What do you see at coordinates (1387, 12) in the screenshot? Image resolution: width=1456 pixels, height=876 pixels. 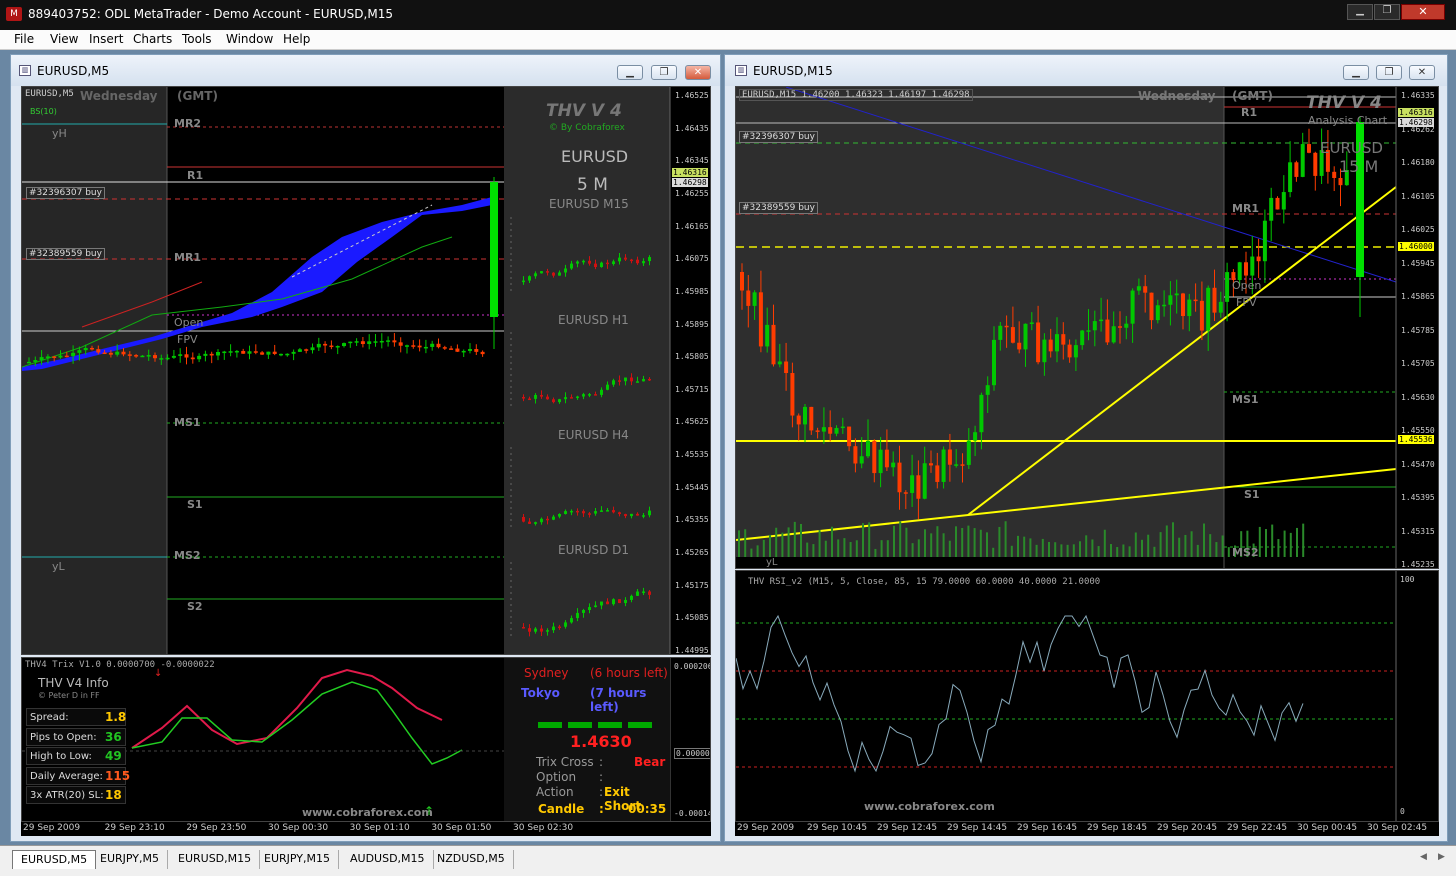 I see `maximize-icon: ❐` at bounding box center [1387, 12].